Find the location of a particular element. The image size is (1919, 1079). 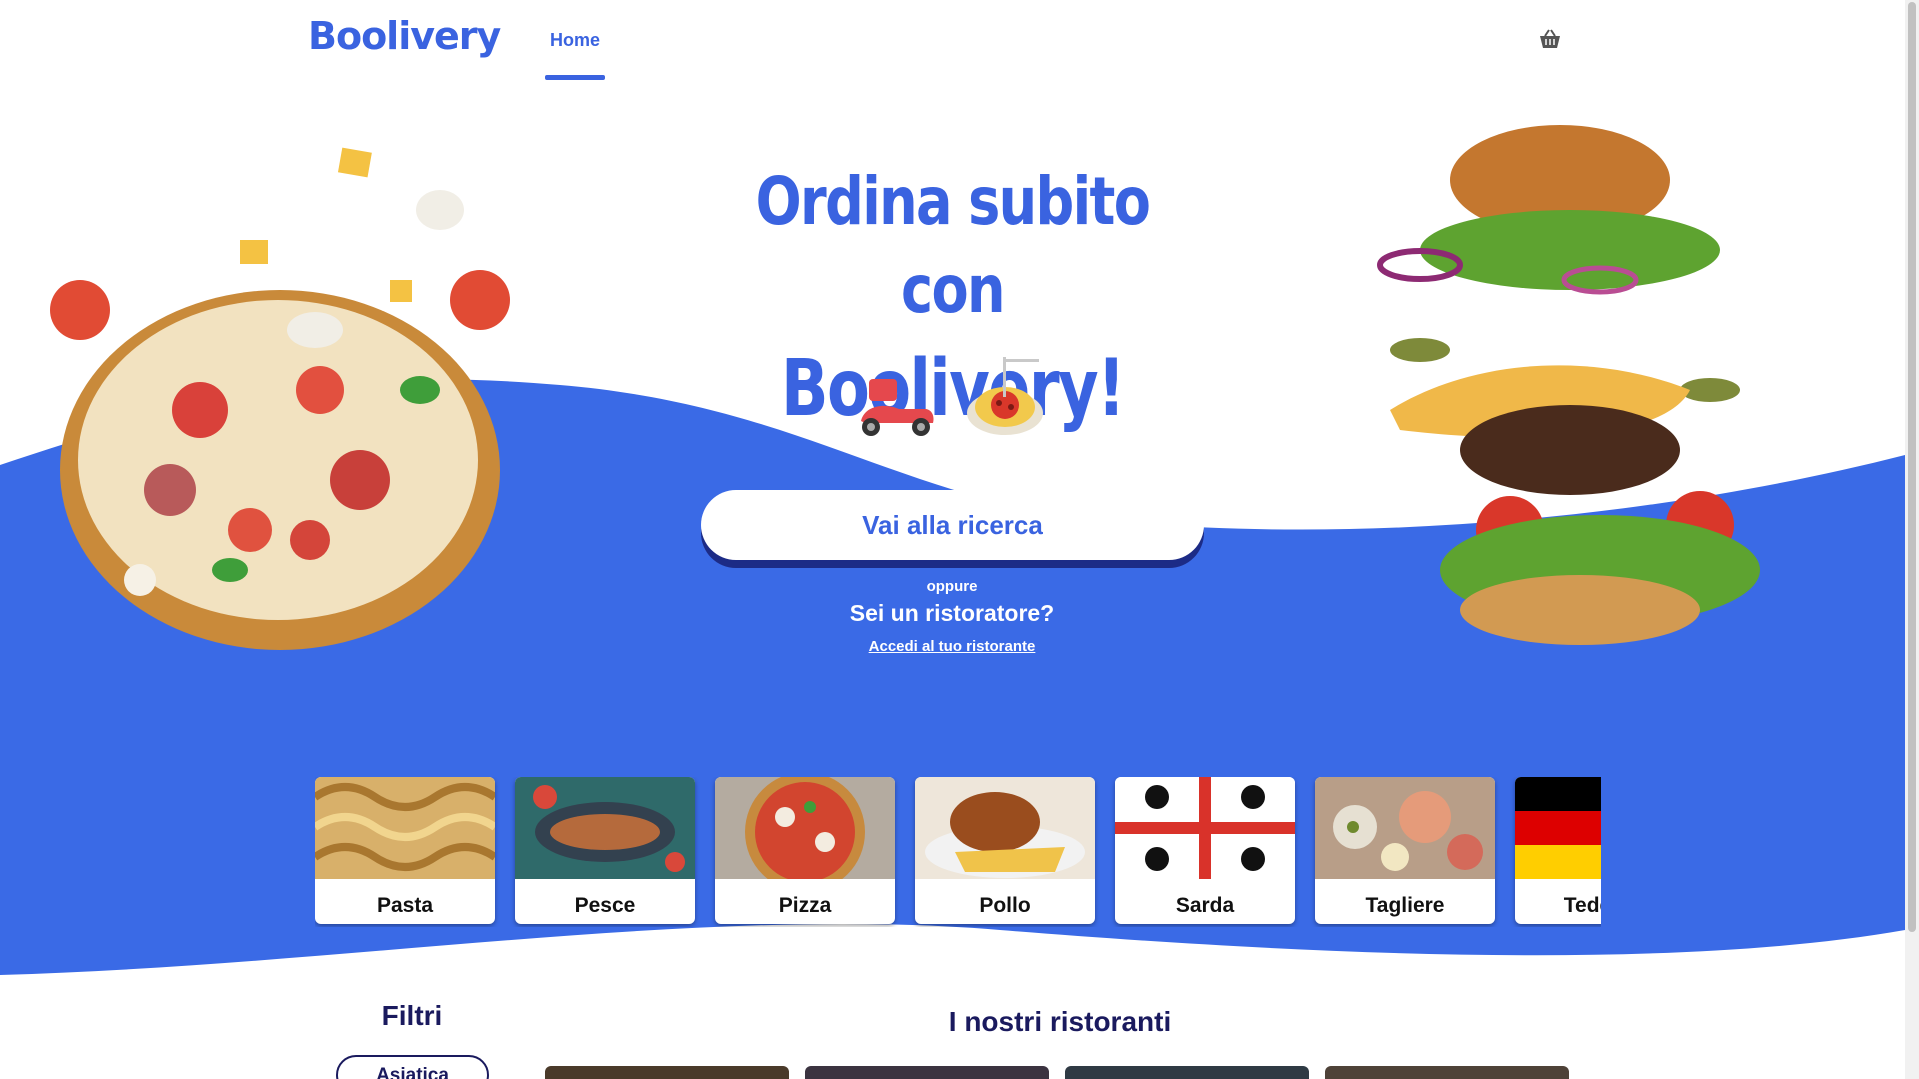

top-navbar: Boolivery Home is located at coordinates (952, 40).